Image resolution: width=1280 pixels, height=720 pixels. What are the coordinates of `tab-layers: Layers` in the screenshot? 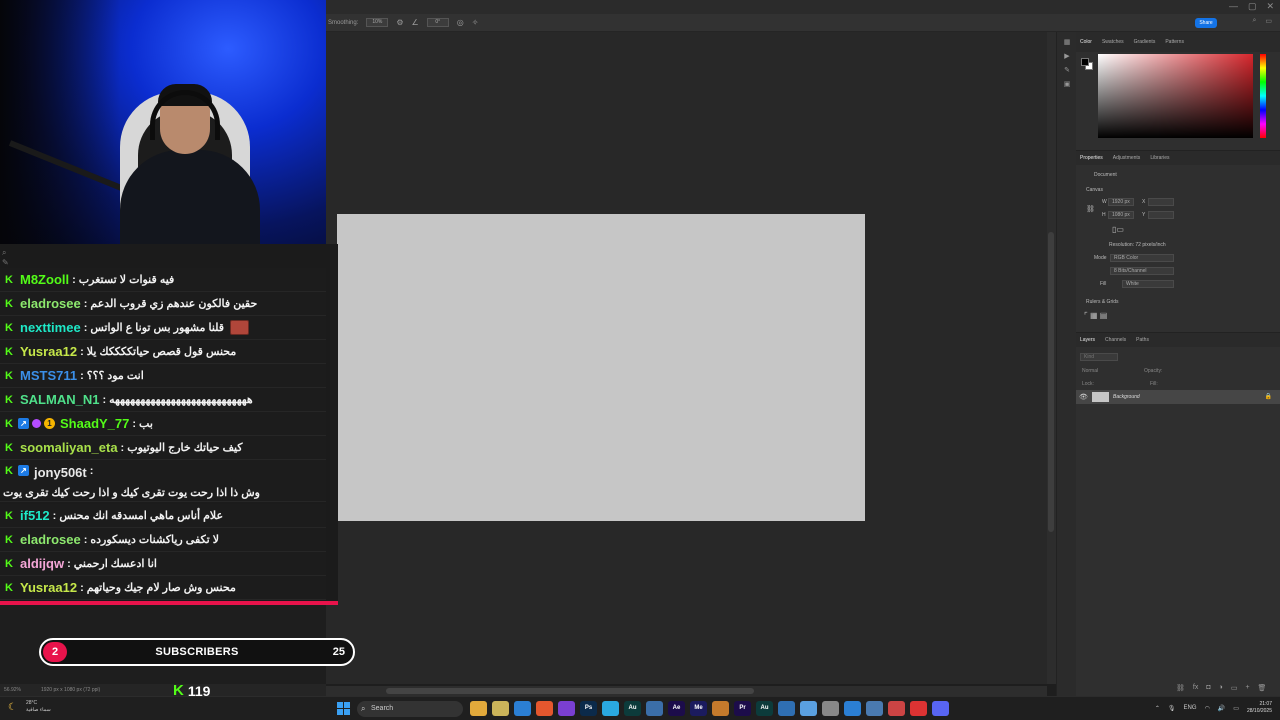 It's located at (1087, 340).